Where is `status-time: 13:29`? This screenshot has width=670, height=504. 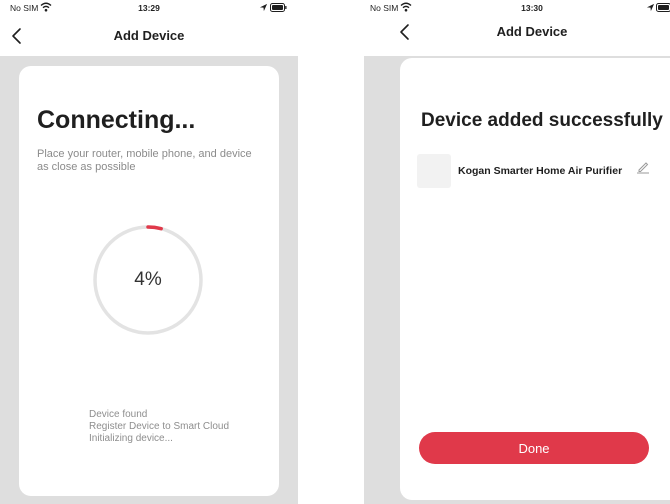
status-time: 13:29 is located at coordinates (149, 8).